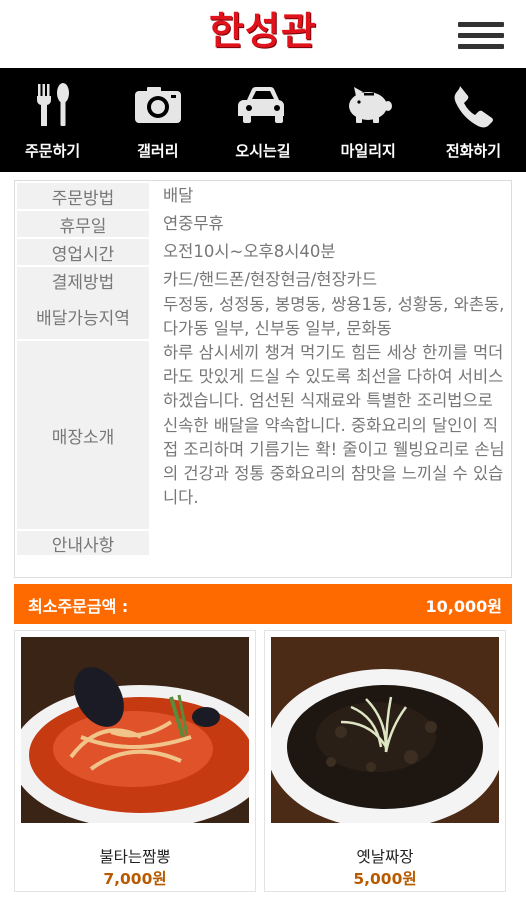 Image resolution: width=526 pixels, height=900 pixels. What do you see at coordinates (135, 730) in the screenshot?
I see `jjamppong-photo` at bounding box center [135, 730].